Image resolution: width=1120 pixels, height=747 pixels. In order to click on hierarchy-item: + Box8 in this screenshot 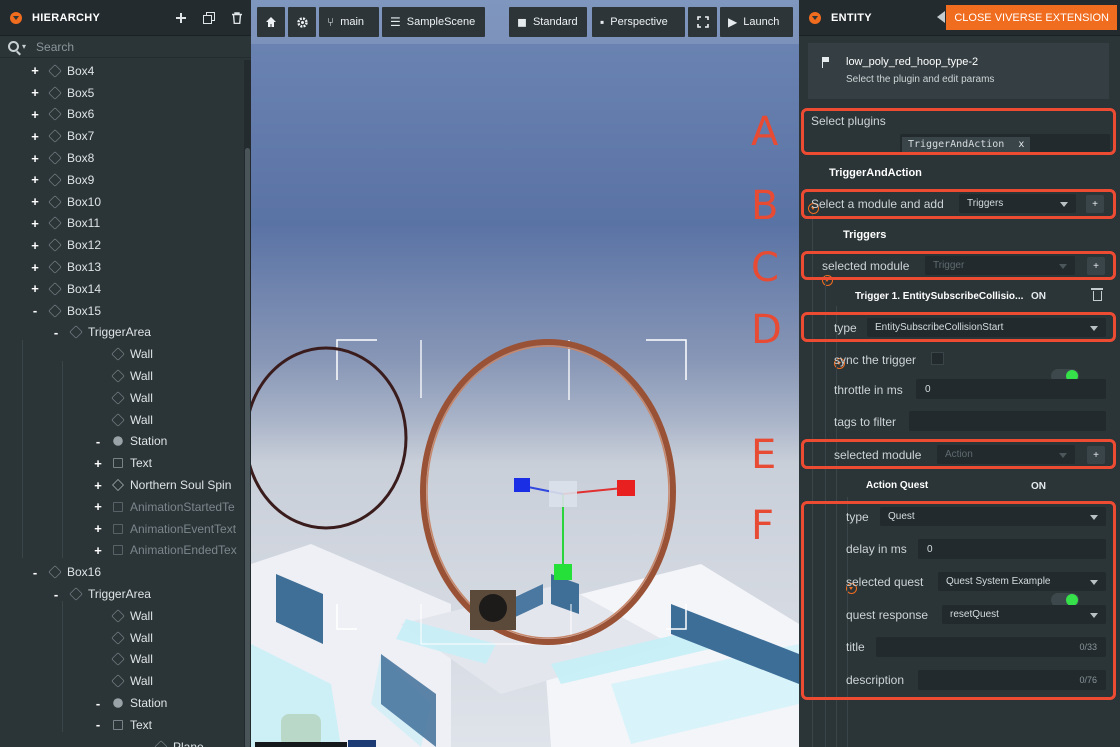, I will do `click(122, 158)`.